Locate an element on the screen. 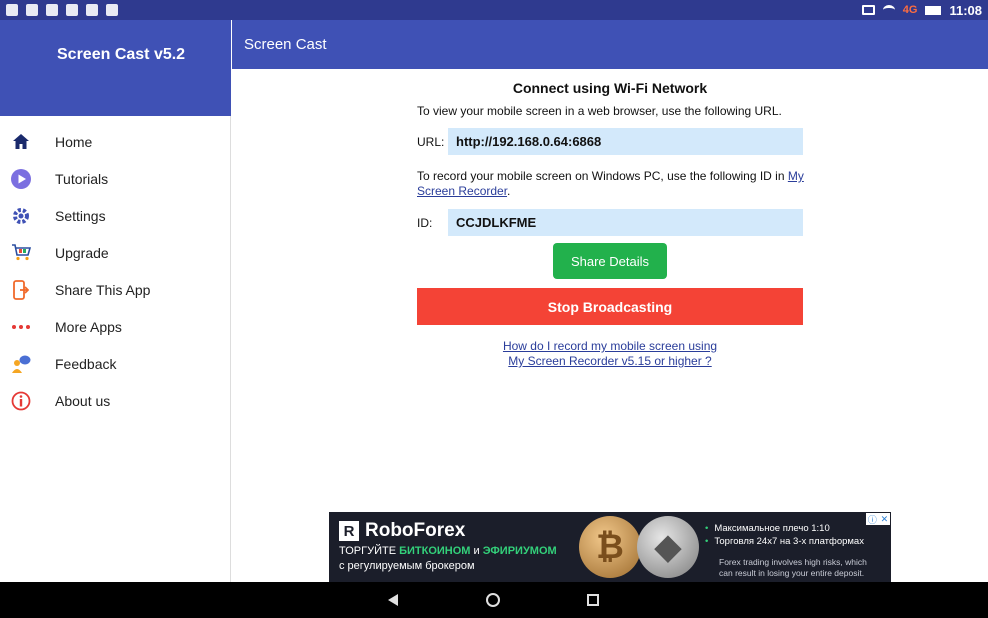 The width and height of the screenshot is (988, 618). battery-icon is located at coordinates (933, 10).